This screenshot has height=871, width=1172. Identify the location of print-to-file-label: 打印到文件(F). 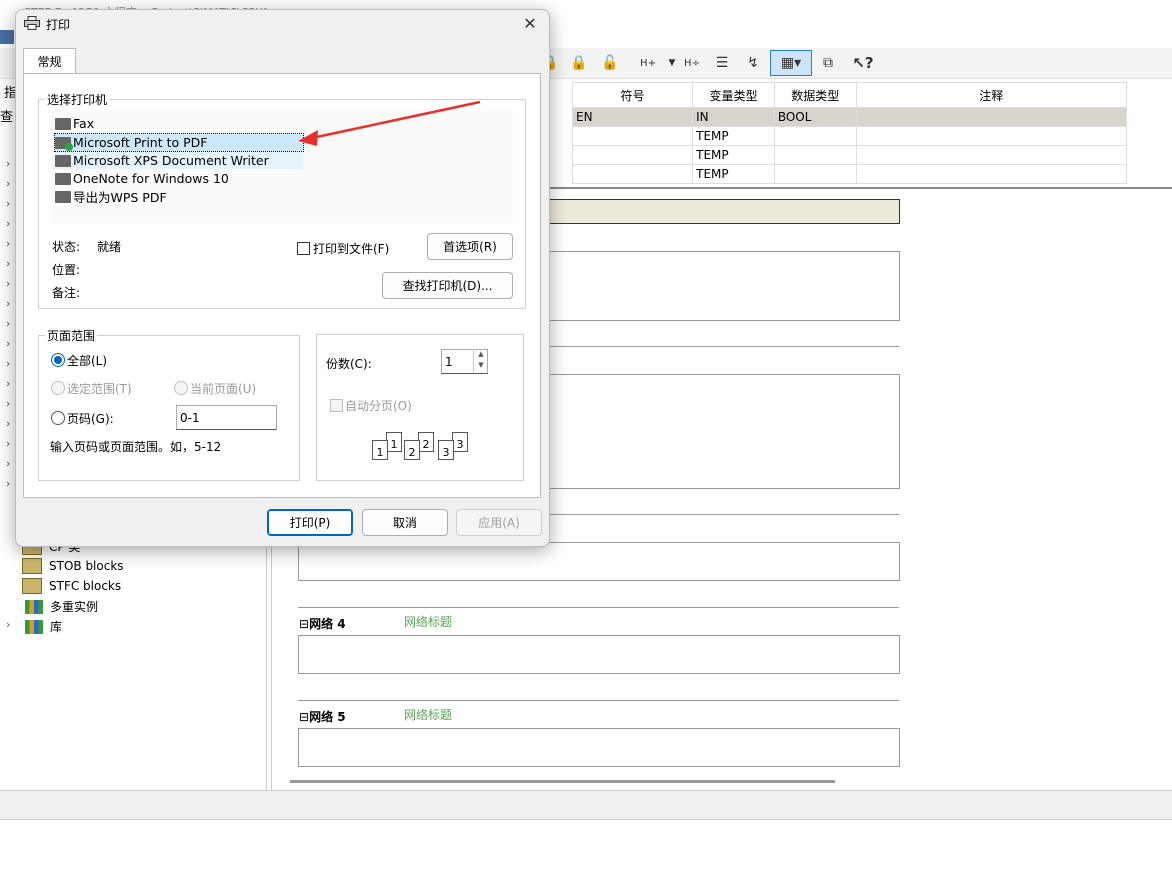
(351, 248).